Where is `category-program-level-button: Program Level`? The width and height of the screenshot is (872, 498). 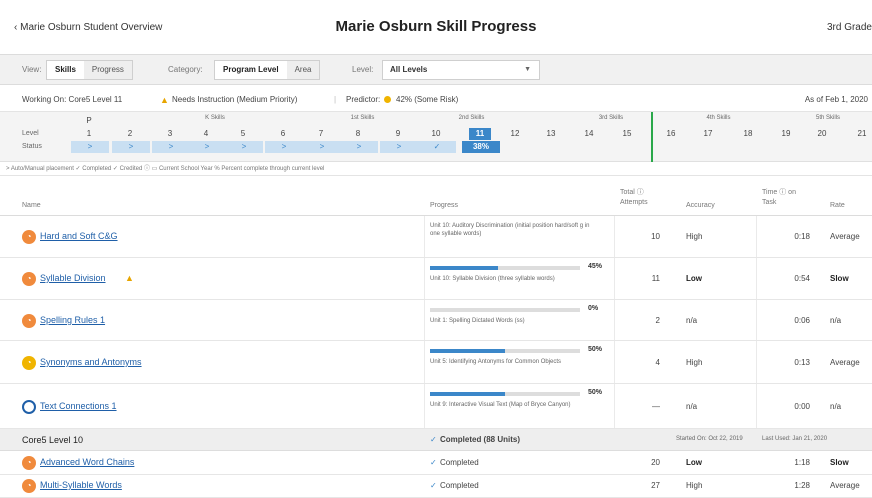 category-program-level-button: Program Level is located at coordinates (251, 70).